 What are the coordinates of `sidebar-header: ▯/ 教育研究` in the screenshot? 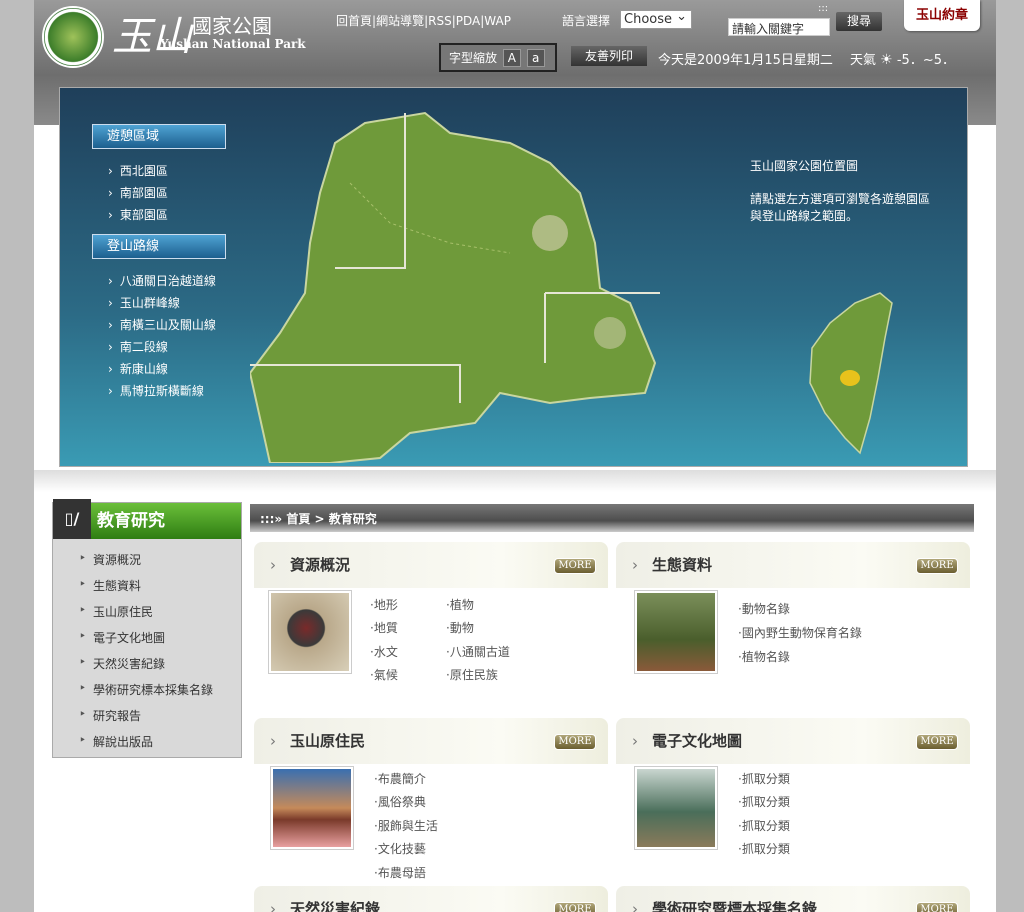 It's located at (147, 519).